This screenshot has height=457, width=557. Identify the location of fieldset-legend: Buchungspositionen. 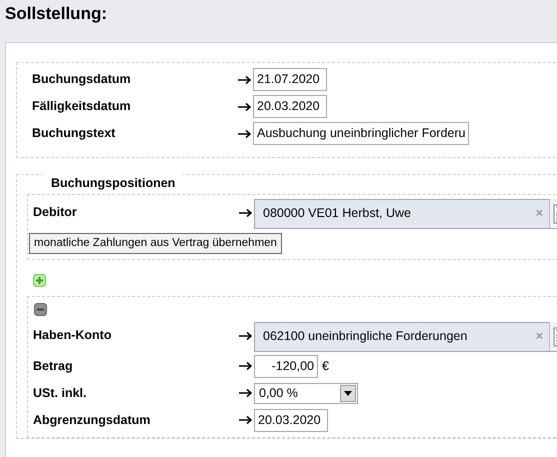
(113, 183).